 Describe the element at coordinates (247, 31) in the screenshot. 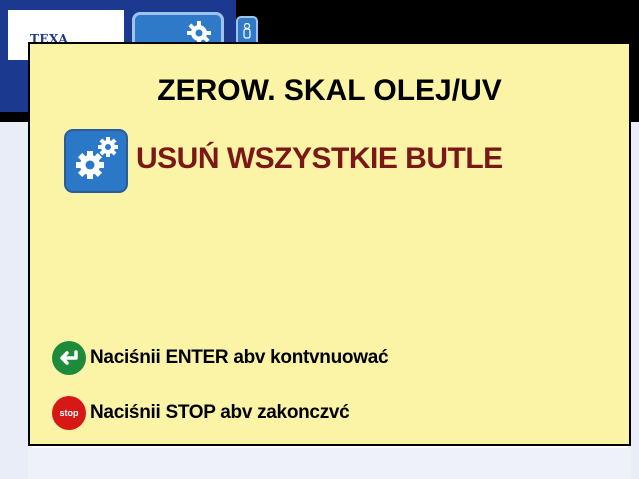

I see `person-icon` at that location.